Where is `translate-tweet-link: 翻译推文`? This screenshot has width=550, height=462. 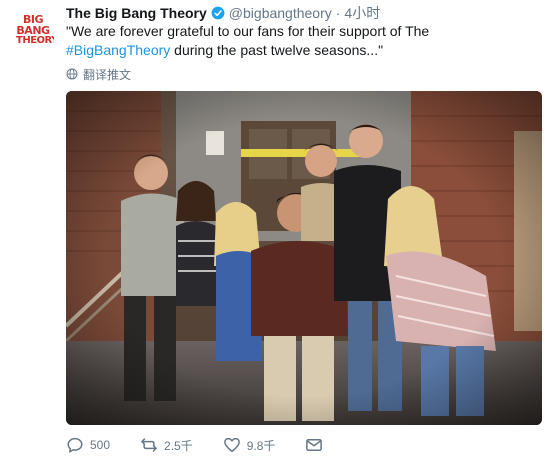
translate-tweet-link: 翻译推文 is located at coordinates (98, 74).